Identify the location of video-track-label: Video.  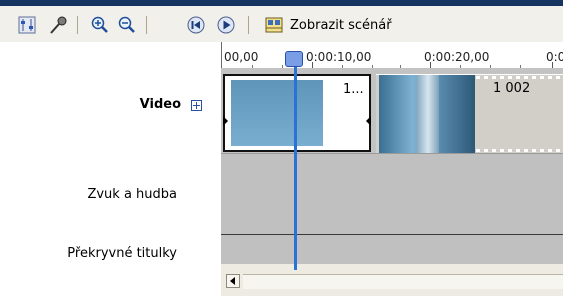
(160, 104).